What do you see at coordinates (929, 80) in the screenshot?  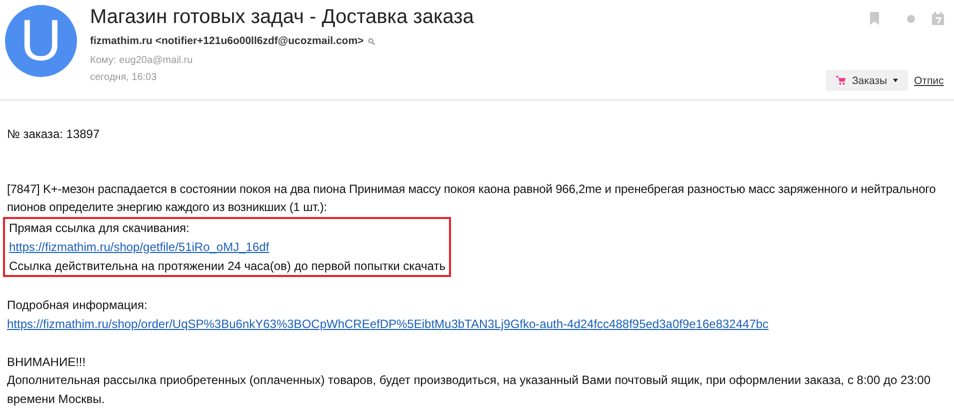 I see `unsubscribe-link: Отпис` at bounding box center [929, 80].